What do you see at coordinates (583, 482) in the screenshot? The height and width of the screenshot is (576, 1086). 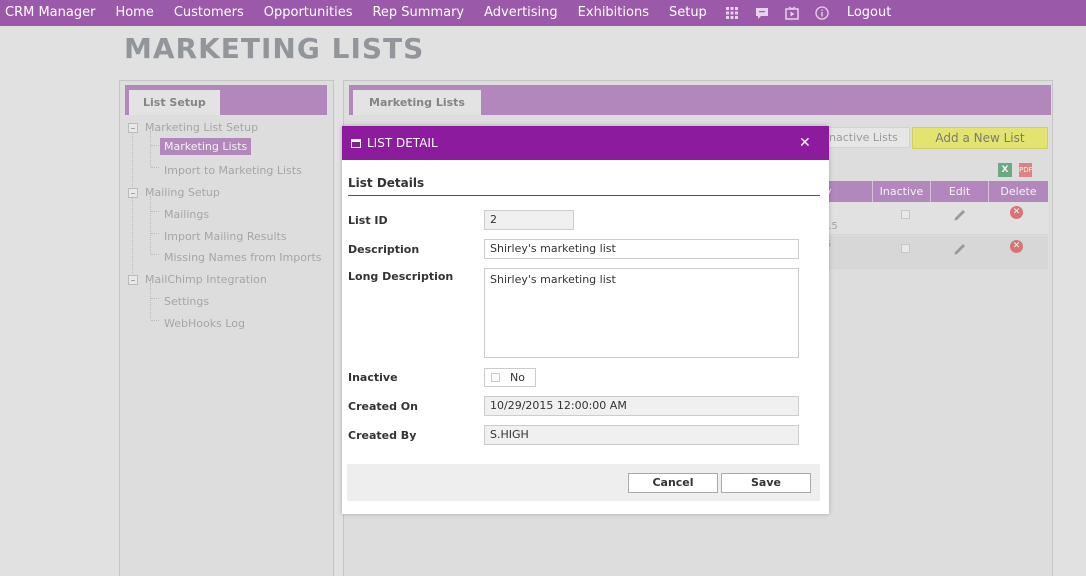 I see `dialog-footer: Cancel Save` at bounding box center [583, 482].